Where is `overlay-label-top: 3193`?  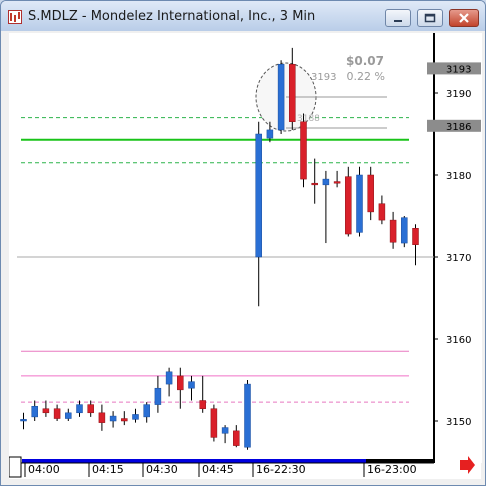 overlay-label-top: 3193 is located at coordinates (323, 77).